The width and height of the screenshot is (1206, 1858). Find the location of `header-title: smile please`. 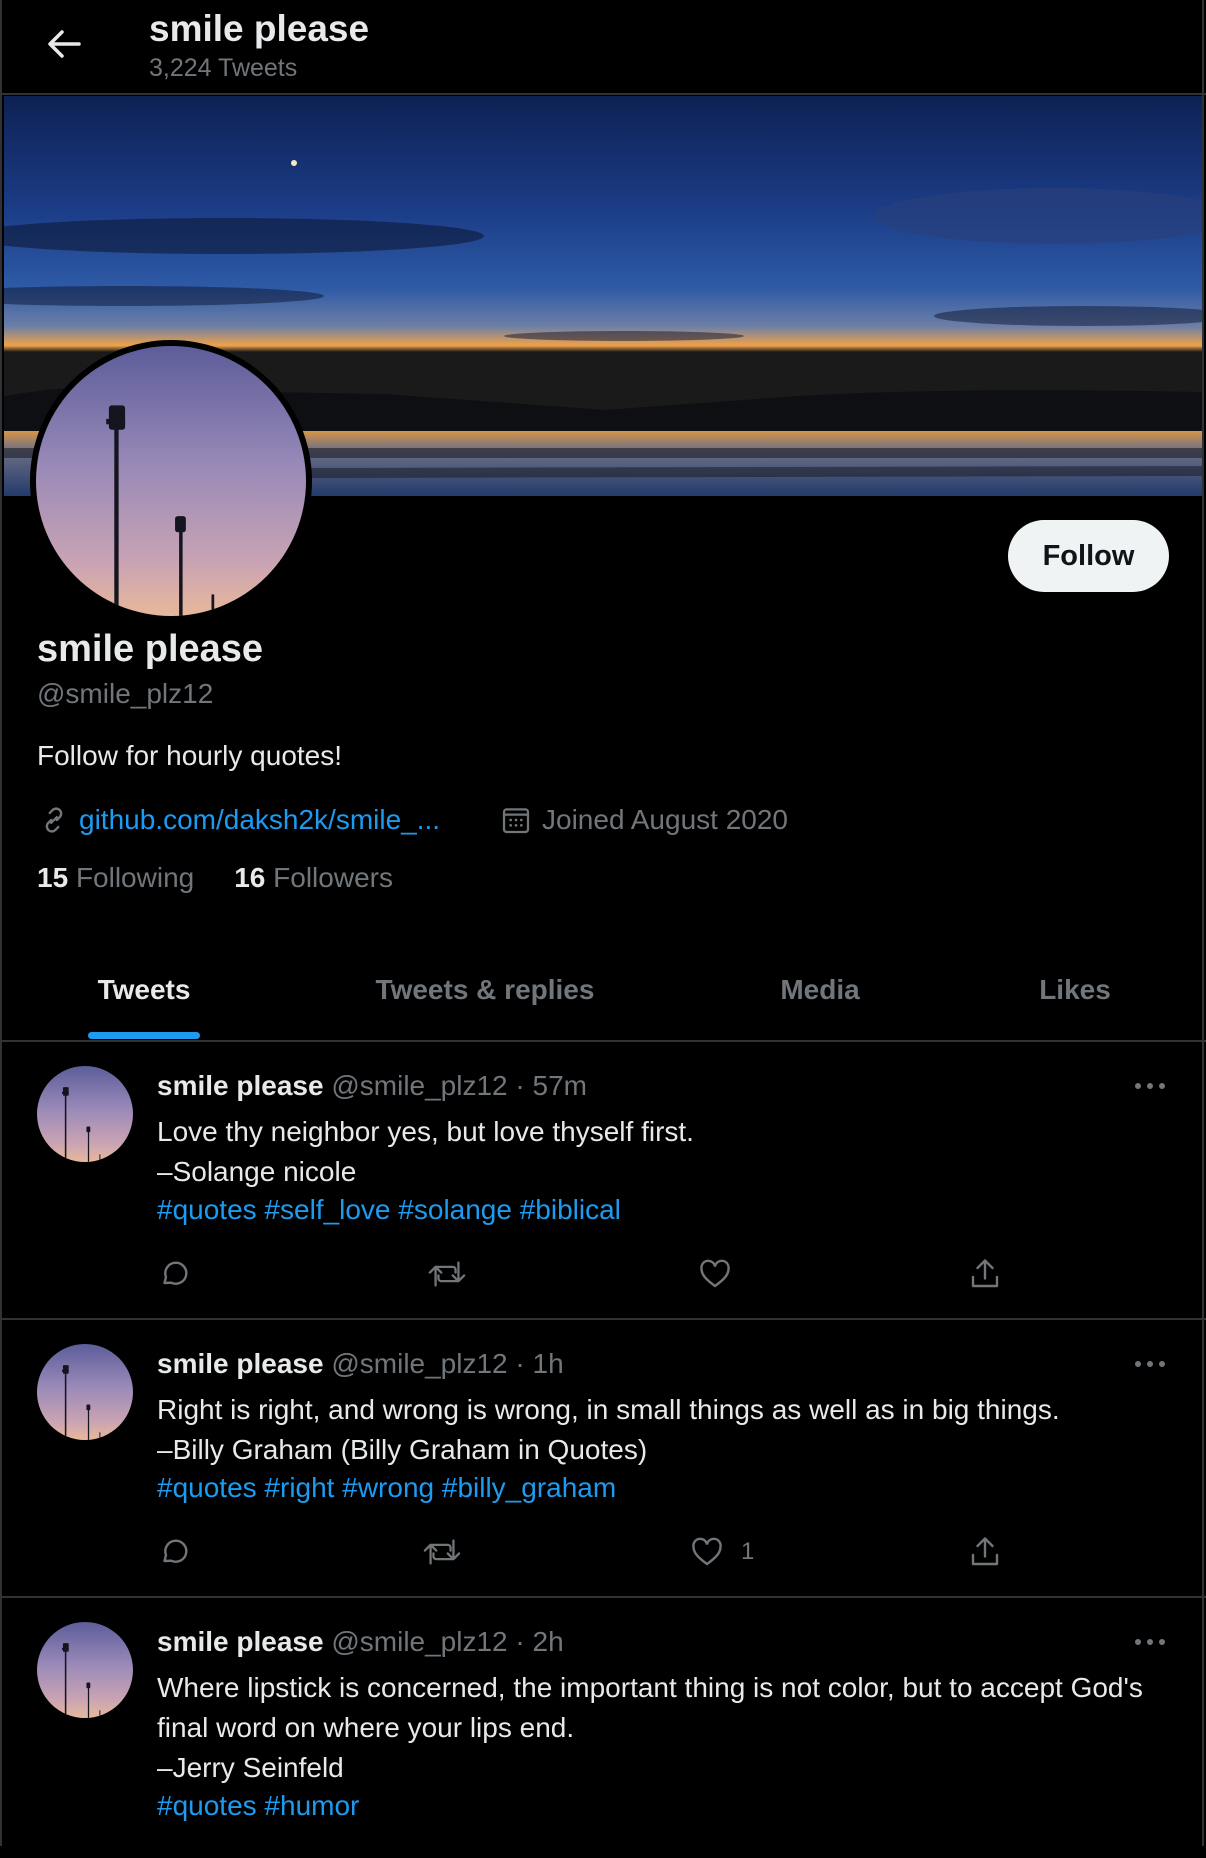

header-title: smile please is located at coordinates (259, 28).